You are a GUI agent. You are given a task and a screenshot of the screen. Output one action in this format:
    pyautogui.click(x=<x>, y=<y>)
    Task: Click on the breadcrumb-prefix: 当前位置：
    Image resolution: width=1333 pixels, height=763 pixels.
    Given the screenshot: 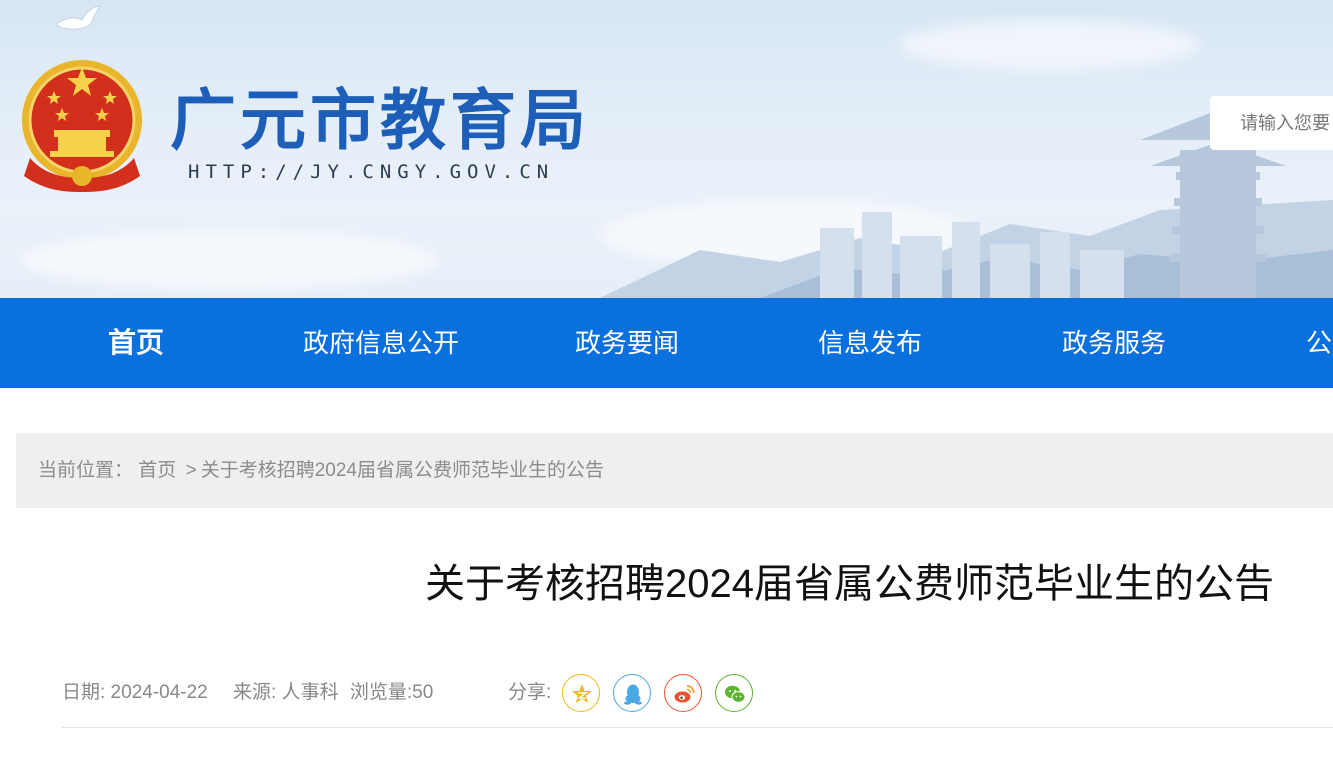 What is the action you would take?
    pyautogui.click(x=86, y=470)
    